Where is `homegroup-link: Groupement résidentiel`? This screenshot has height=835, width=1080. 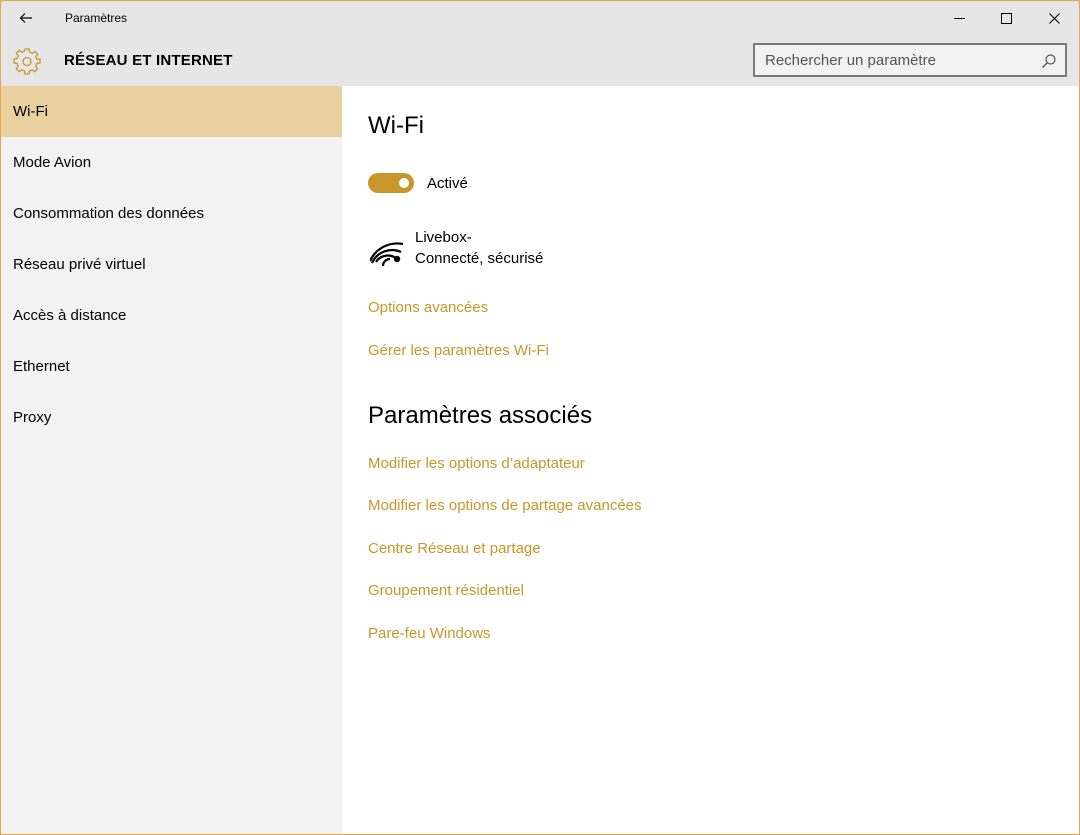
homegroup-link: Groupement résidentiel is located at coordinates (446, 590).